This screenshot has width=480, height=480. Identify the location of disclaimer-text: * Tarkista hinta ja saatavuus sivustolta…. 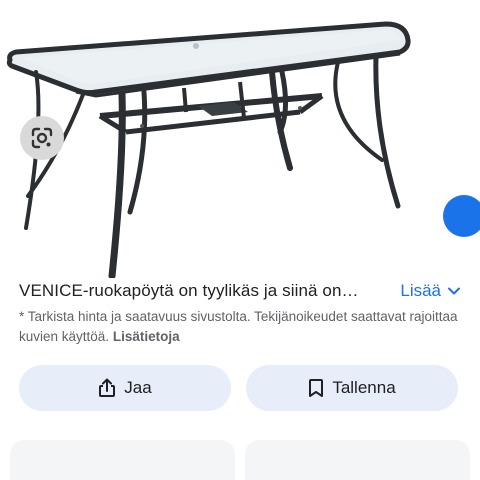
(238, 326).